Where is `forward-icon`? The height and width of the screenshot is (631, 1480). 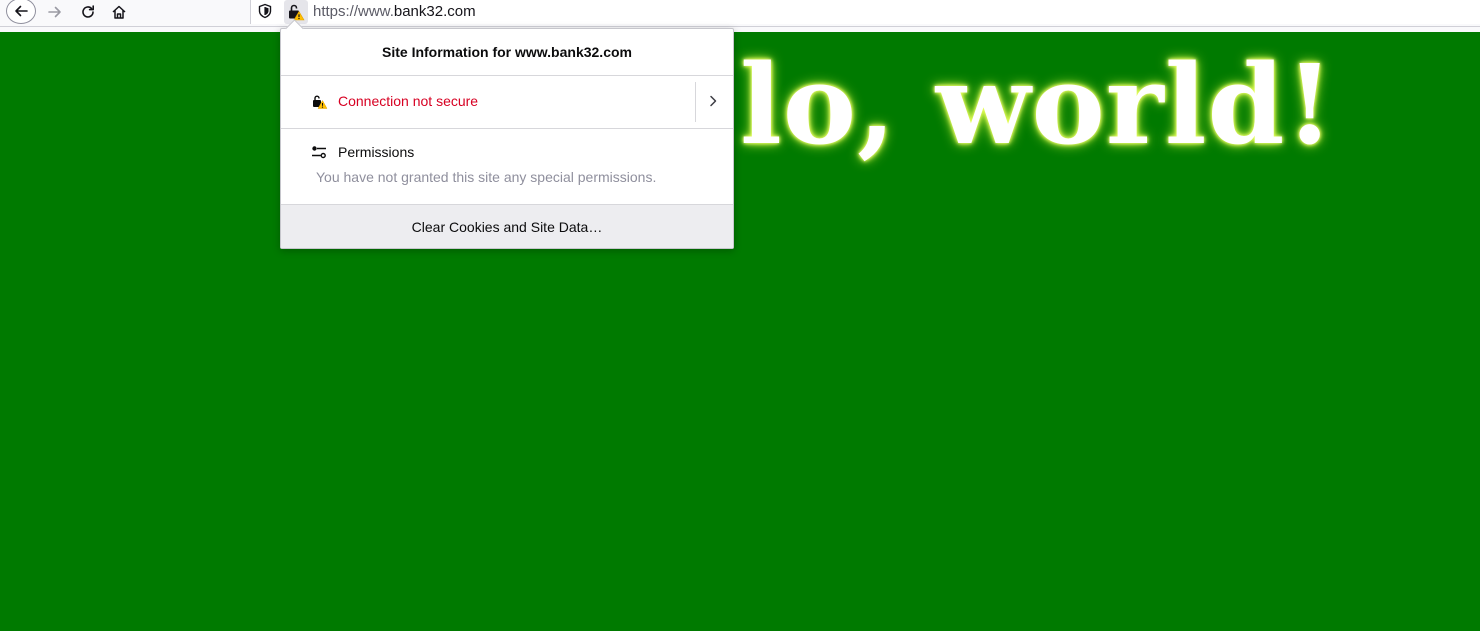 forward-icon is located at coordinates (54, 12).